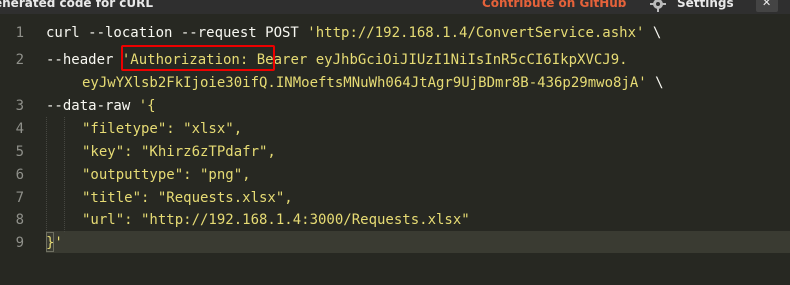 The image size is (790, 285). Describe the element at coordinates (19, 106) in the screenshot. I see `line-number: 3` at that location.